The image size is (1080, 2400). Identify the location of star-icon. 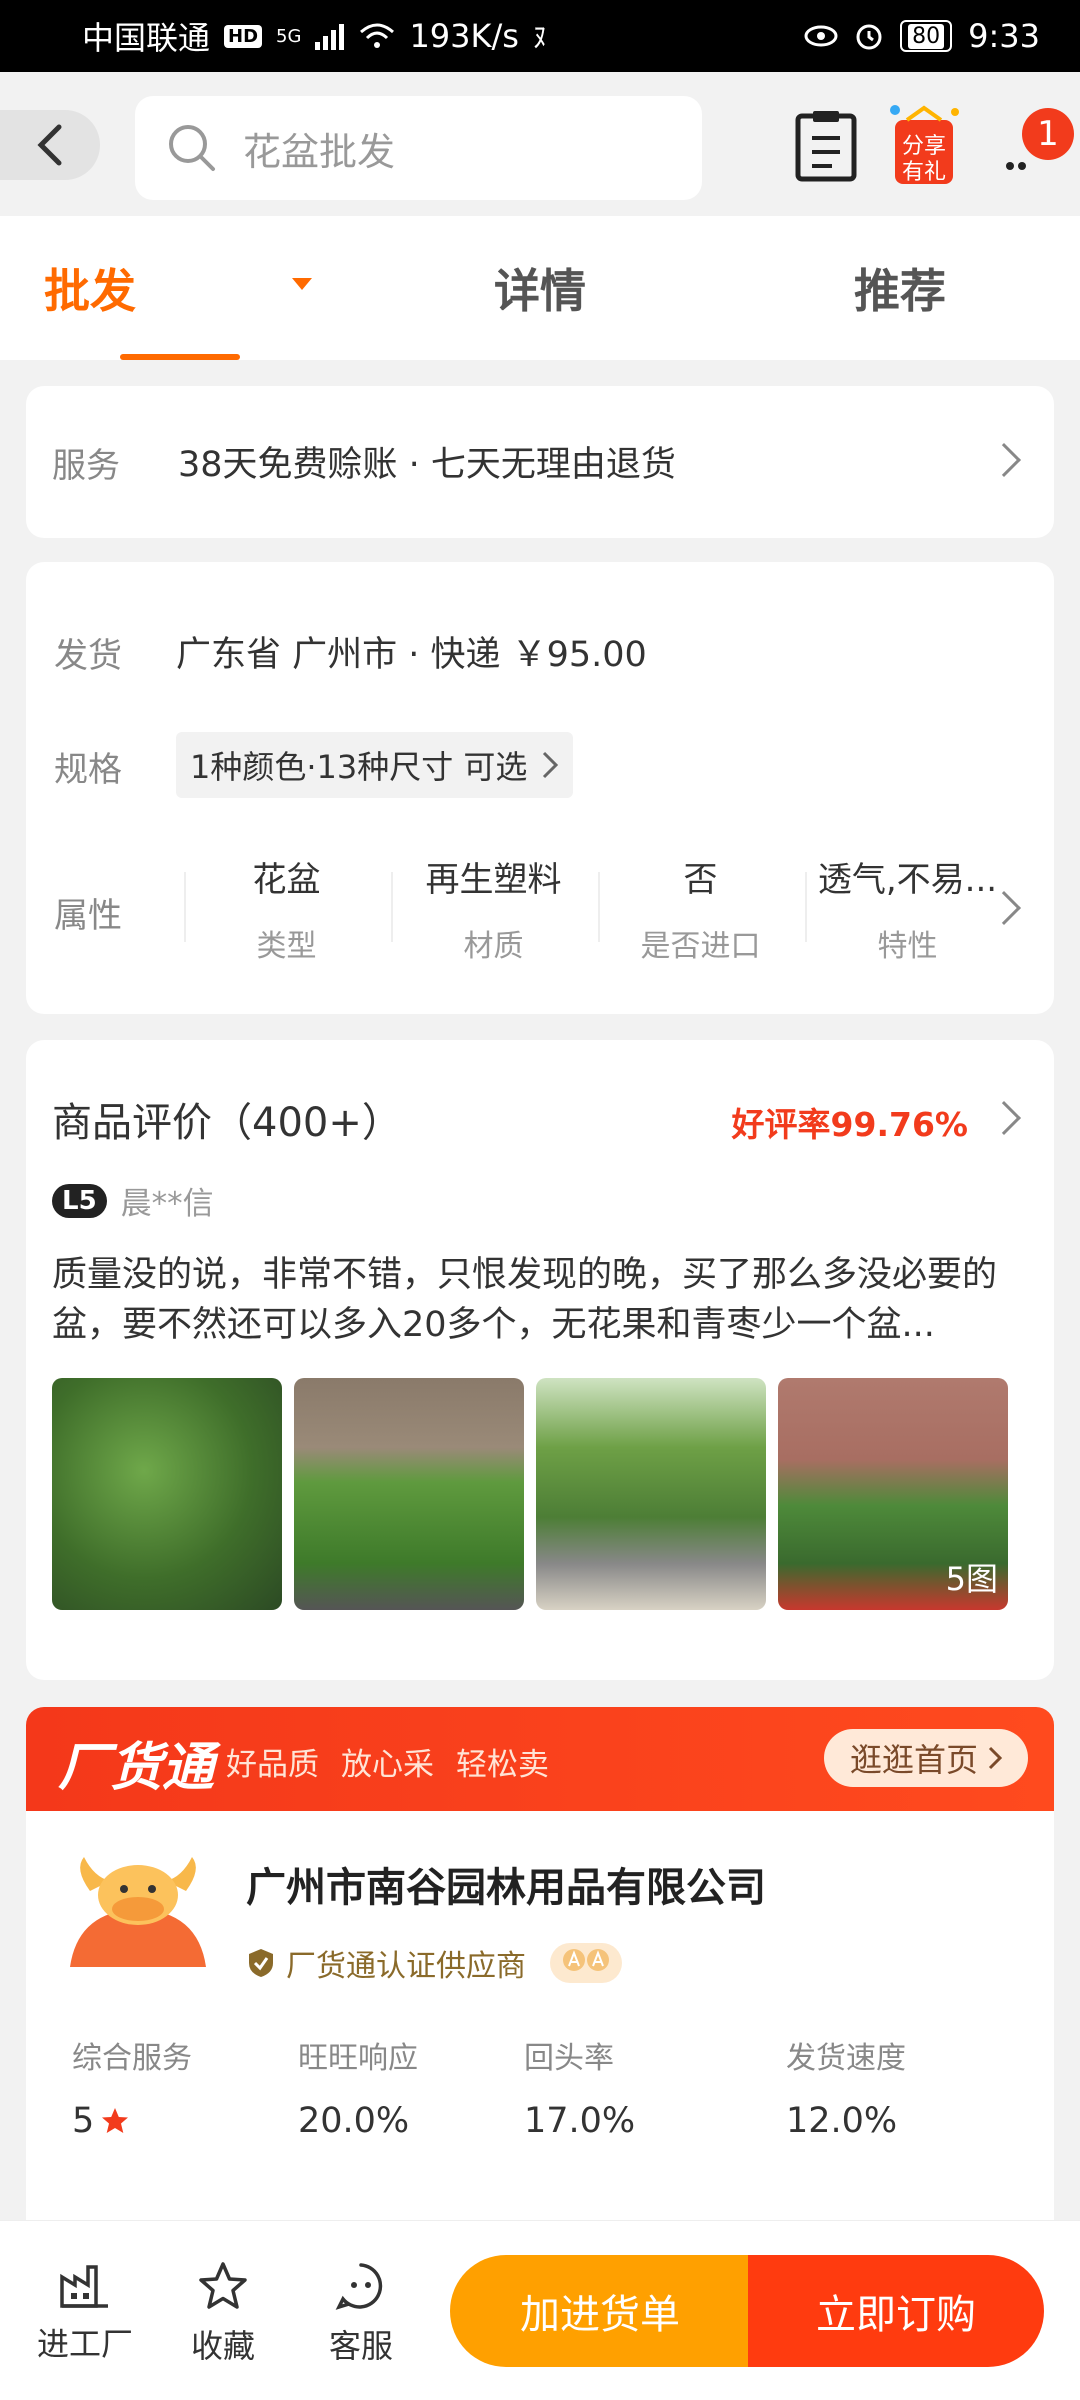
(115, 2120).